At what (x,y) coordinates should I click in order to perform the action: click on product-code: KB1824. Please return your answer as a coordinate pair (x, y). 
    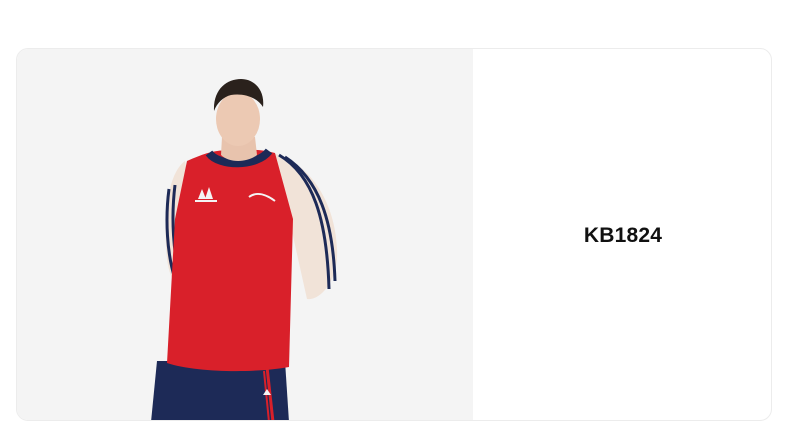
    Looking at the image, I should click on (623, 235).